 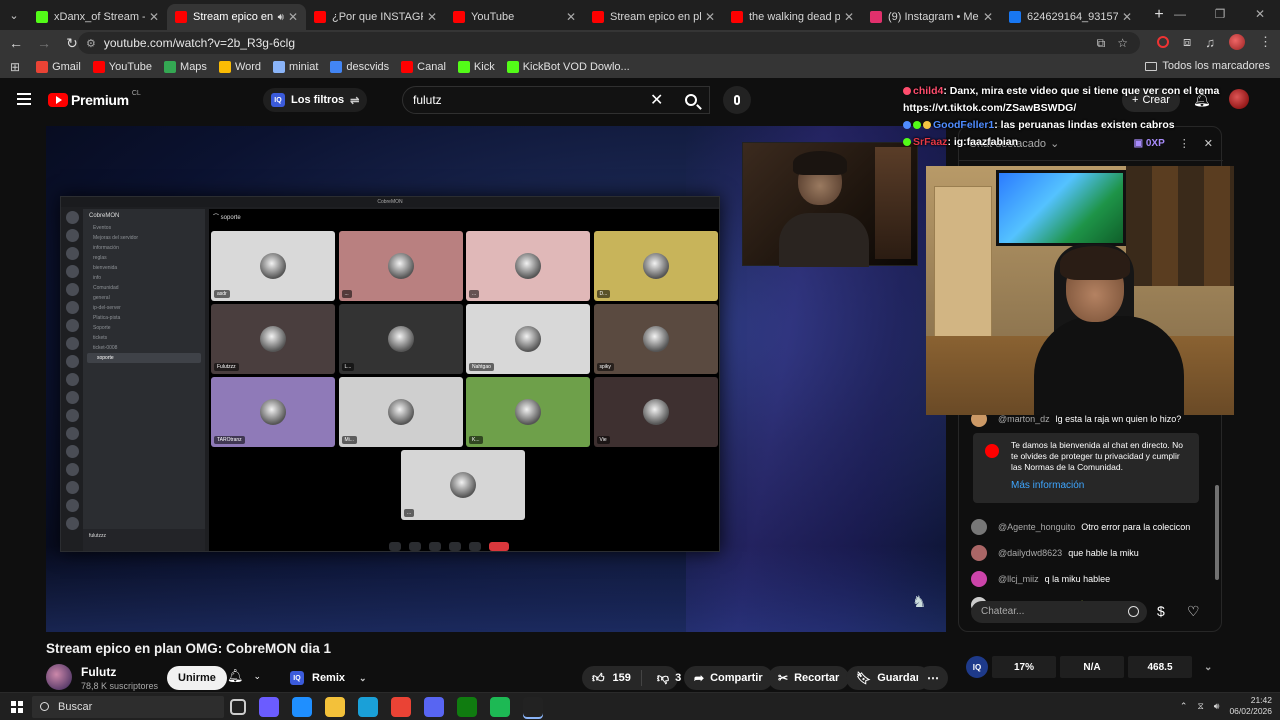 I want to click on bookmark-item: YouTube, so click(x=122, y=67).